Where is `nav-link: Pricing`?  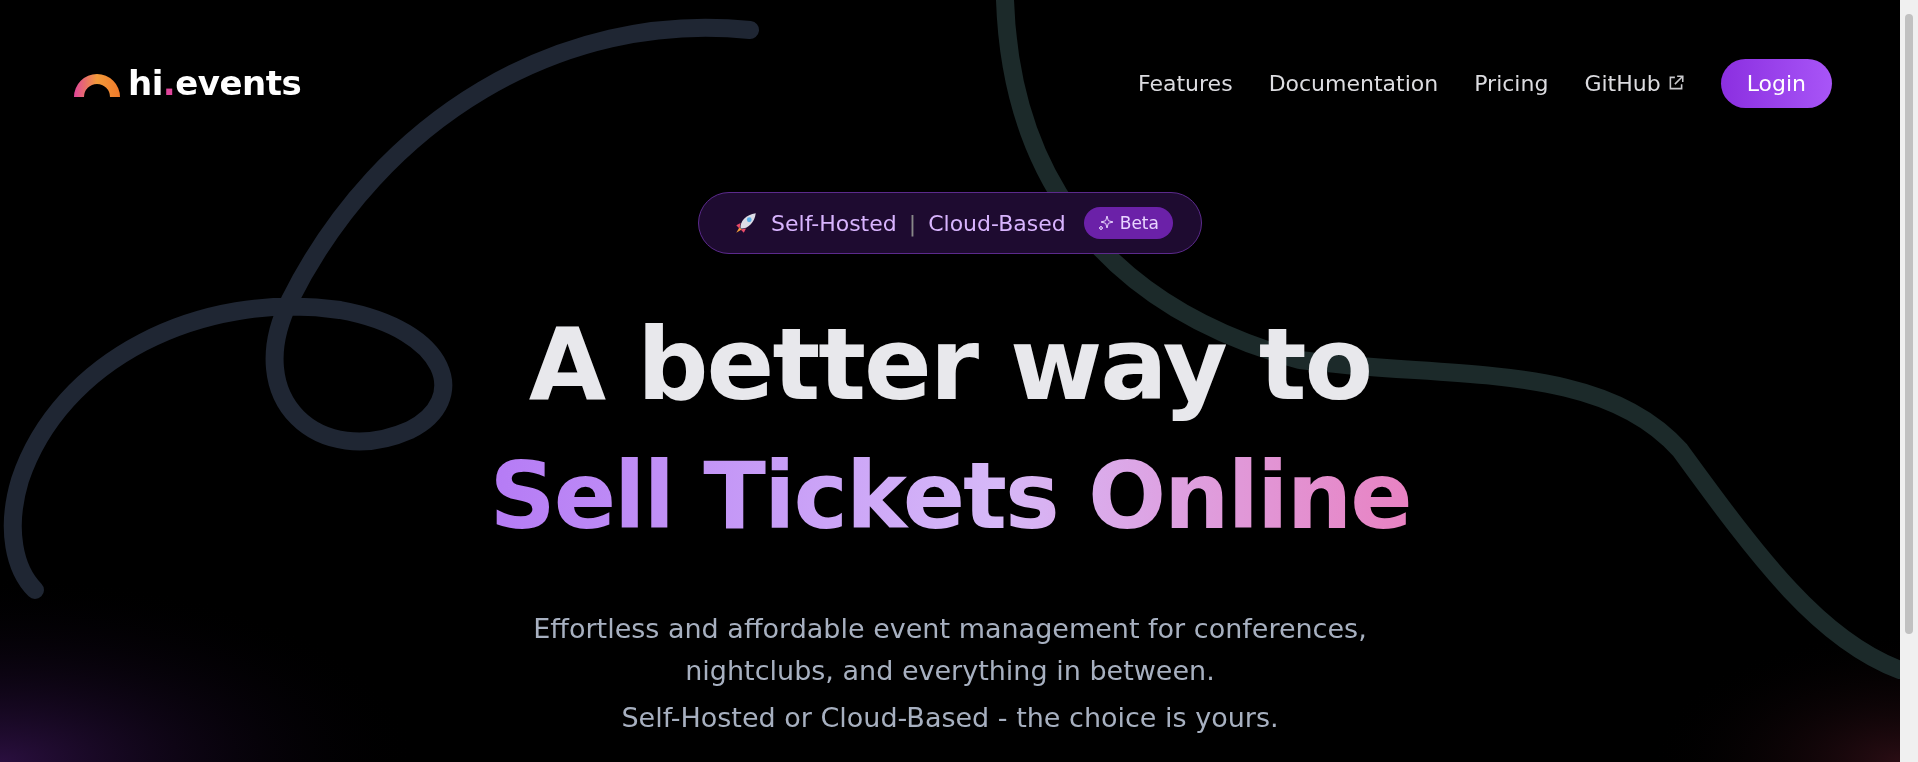 nav-link: Pricing is located at coordinates (1511, 83).